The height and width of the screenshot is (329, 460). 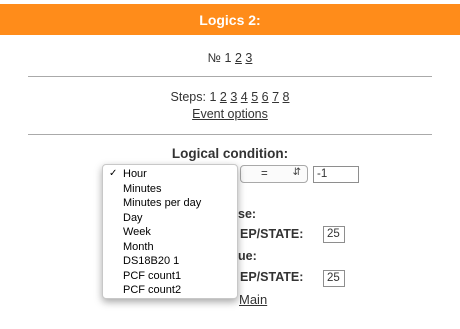 What do you see at coordinates (275, 97) in the screenshot?
I see `step-link-7: 7` at bounding box center [275, 97].